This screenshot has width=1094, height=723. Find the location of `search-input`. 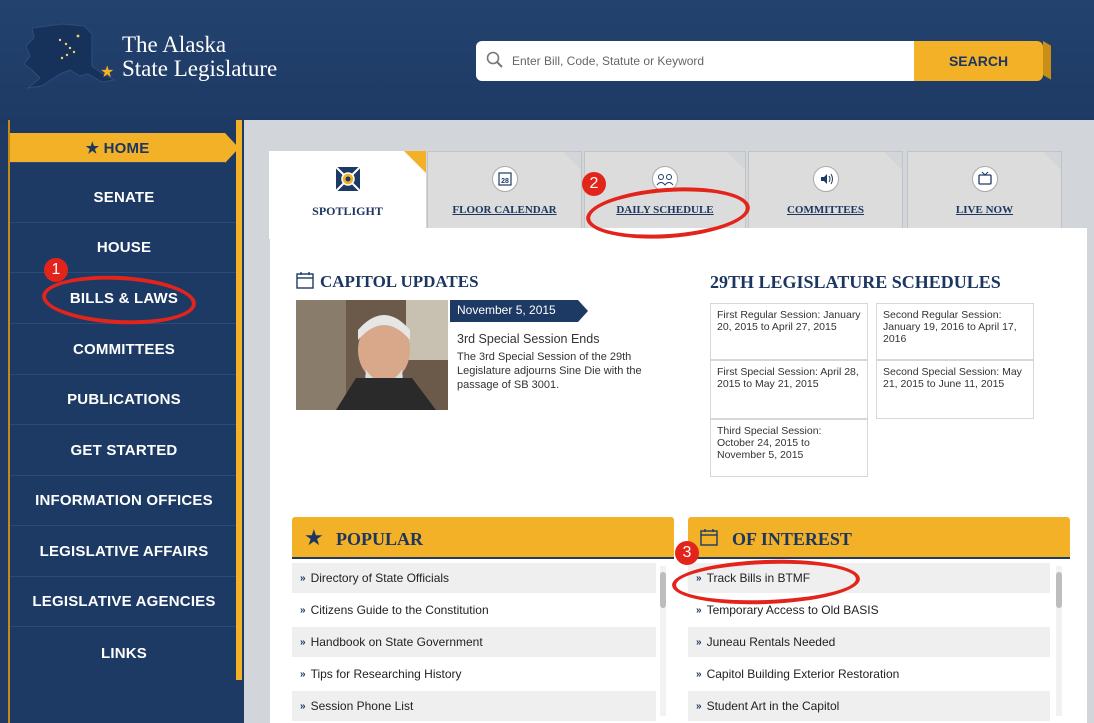

search-input is located at coordinates (707, 61).